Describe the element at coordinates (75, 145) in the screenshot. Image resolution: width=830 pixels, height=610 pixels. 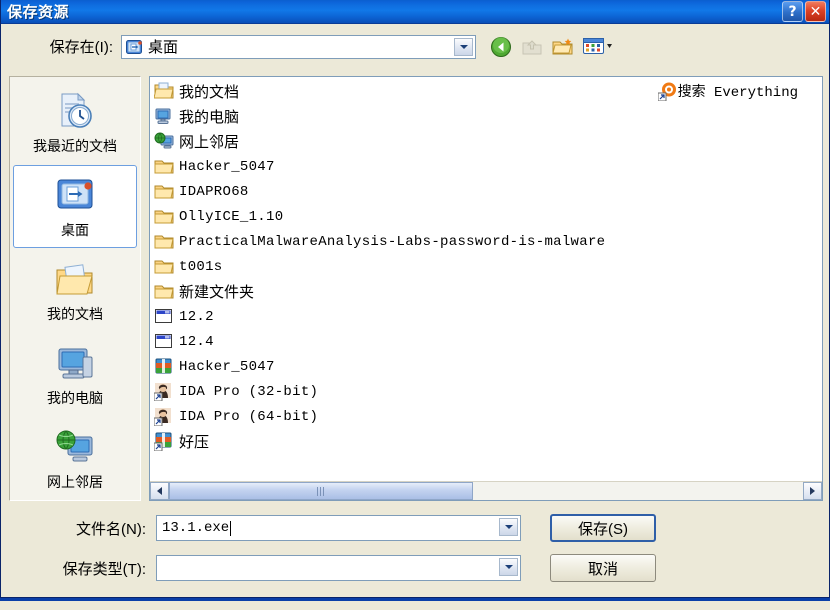
I see `sidebar-item-label: 我最近的文档` at that location.